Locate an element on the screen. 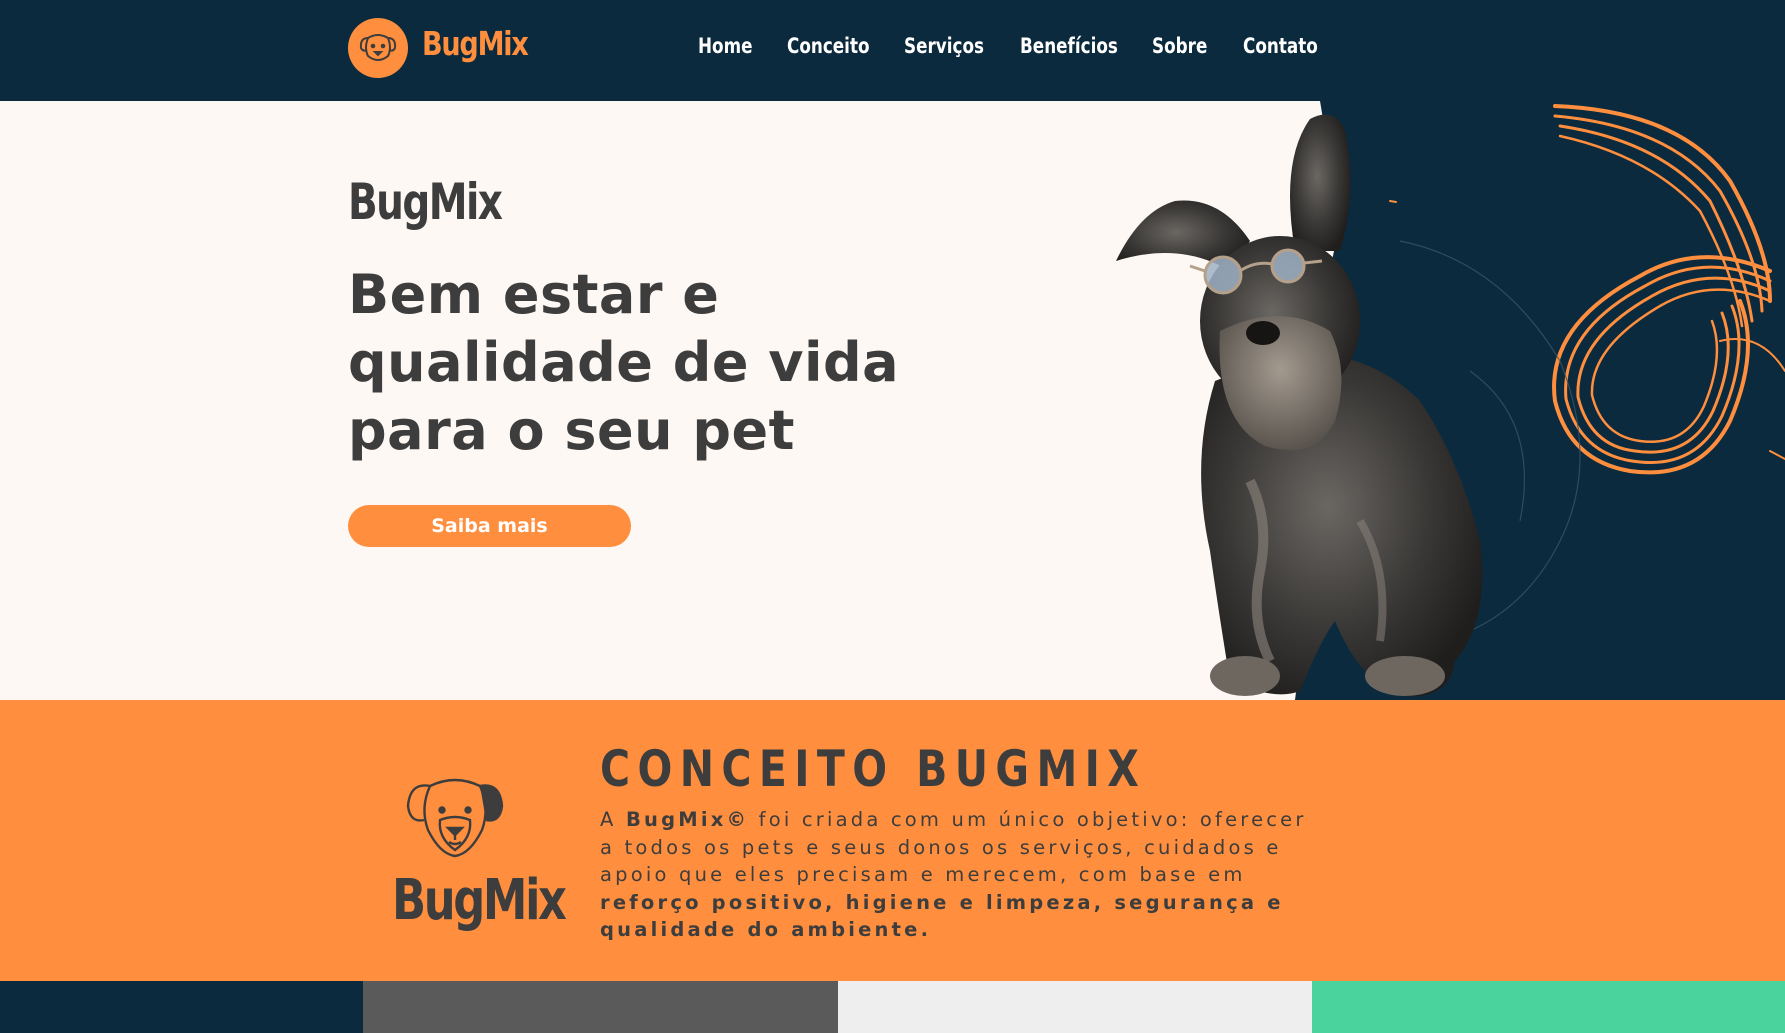 The width and height of the screenshot is (1785, 1033). nav-servicos: Serviços is located at coordinates (944, 46).